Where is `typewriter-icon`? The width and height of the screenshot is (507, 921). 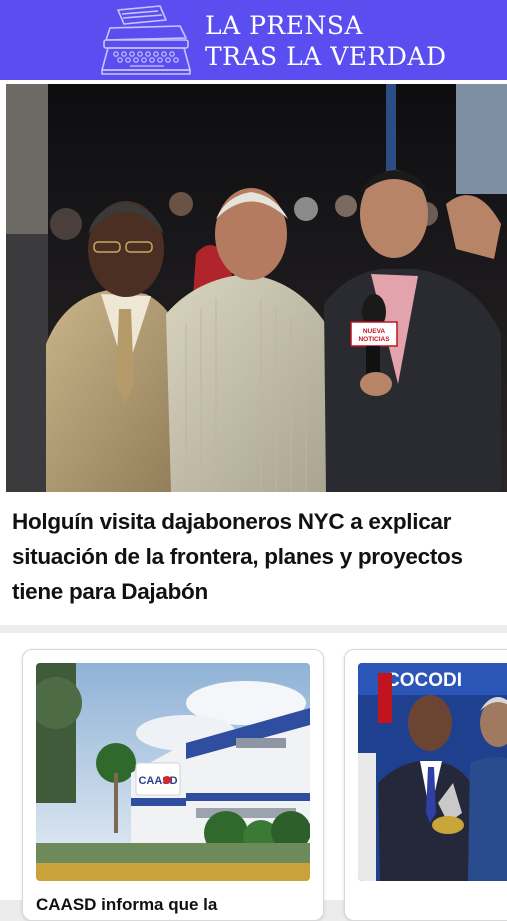 typewriter-icon is located at coordinates (146, 40).